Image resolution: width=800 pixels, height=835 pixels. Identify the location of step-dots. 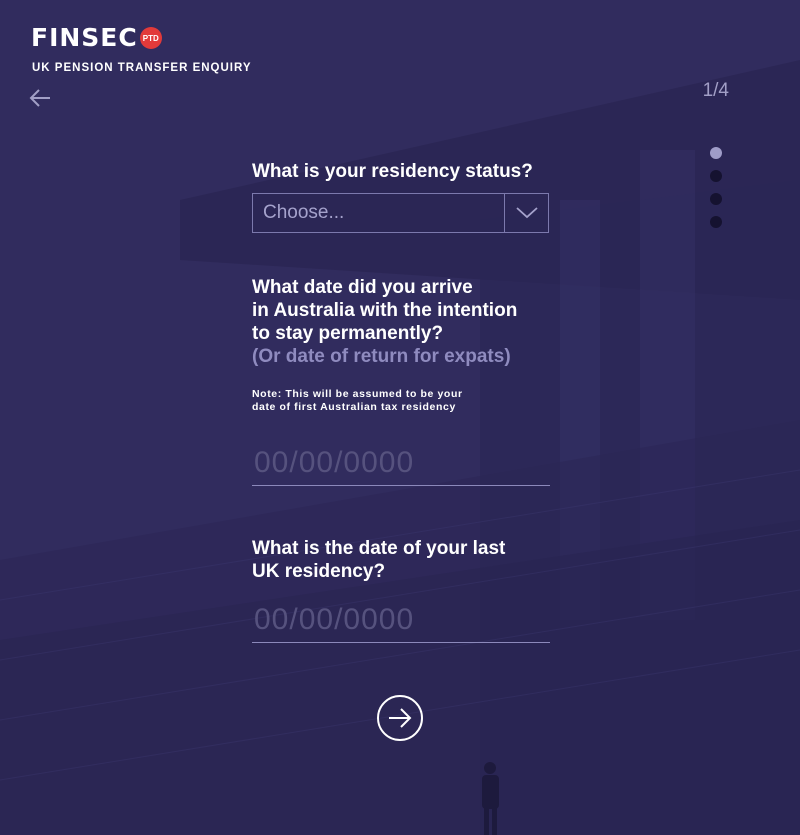
(716, 193).